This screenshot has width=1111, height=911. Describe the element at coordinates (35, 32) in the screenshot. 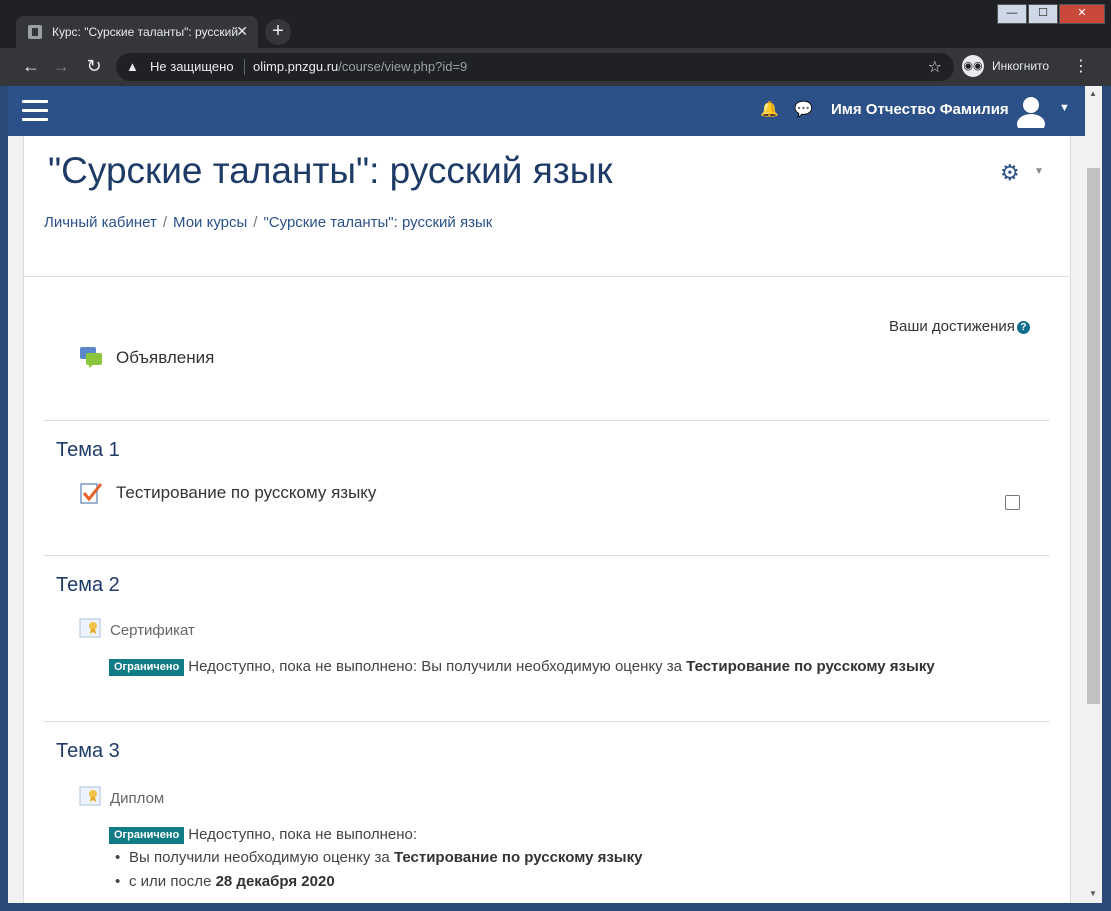

I see `moodle-favicon-icon` at that location.